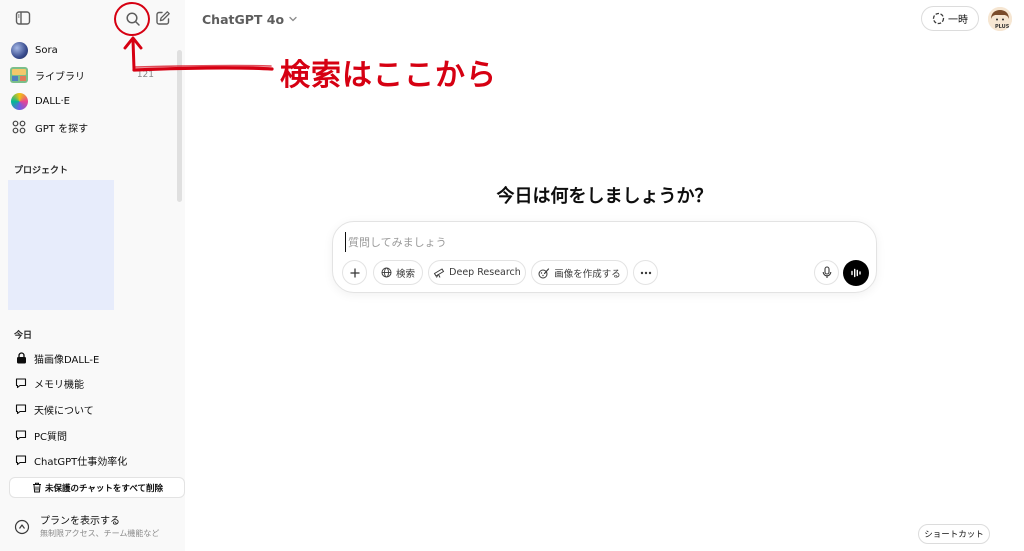 The image size is (1024, 551). I want to click on chat-item: 猫画像DALL-E, so click(56, 358).